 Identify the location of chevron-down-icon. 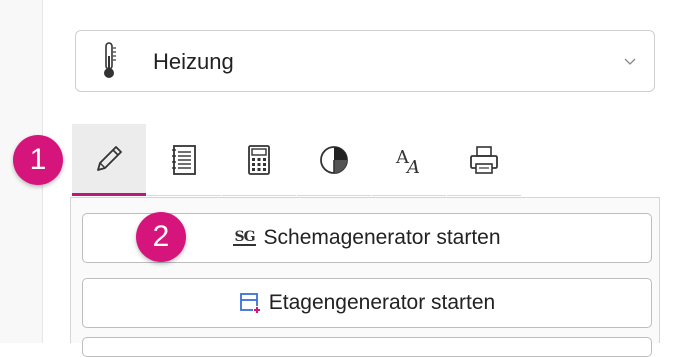
(630, 61).